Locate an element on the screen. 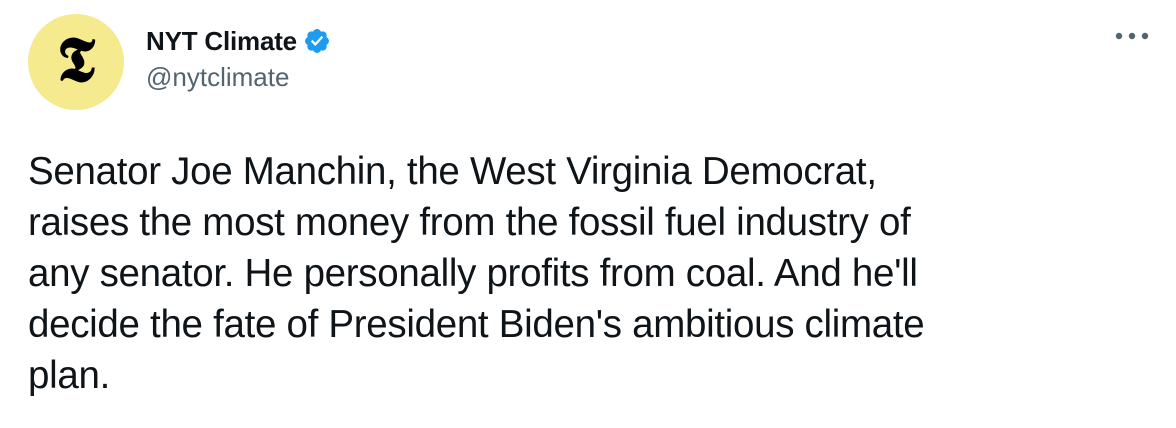 This screenshot has width=1176, height=428. verified-badge-icon is located at coordinates (317, 41).